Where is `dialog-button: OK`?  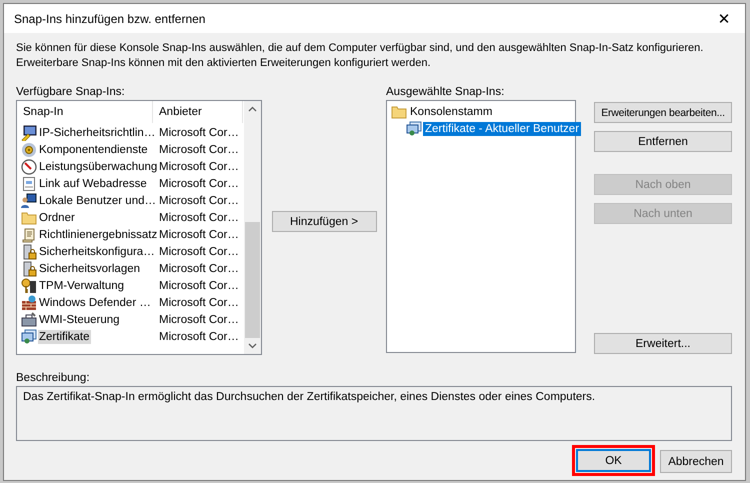 dialog-button: OK is located at coordinates (613, 460).